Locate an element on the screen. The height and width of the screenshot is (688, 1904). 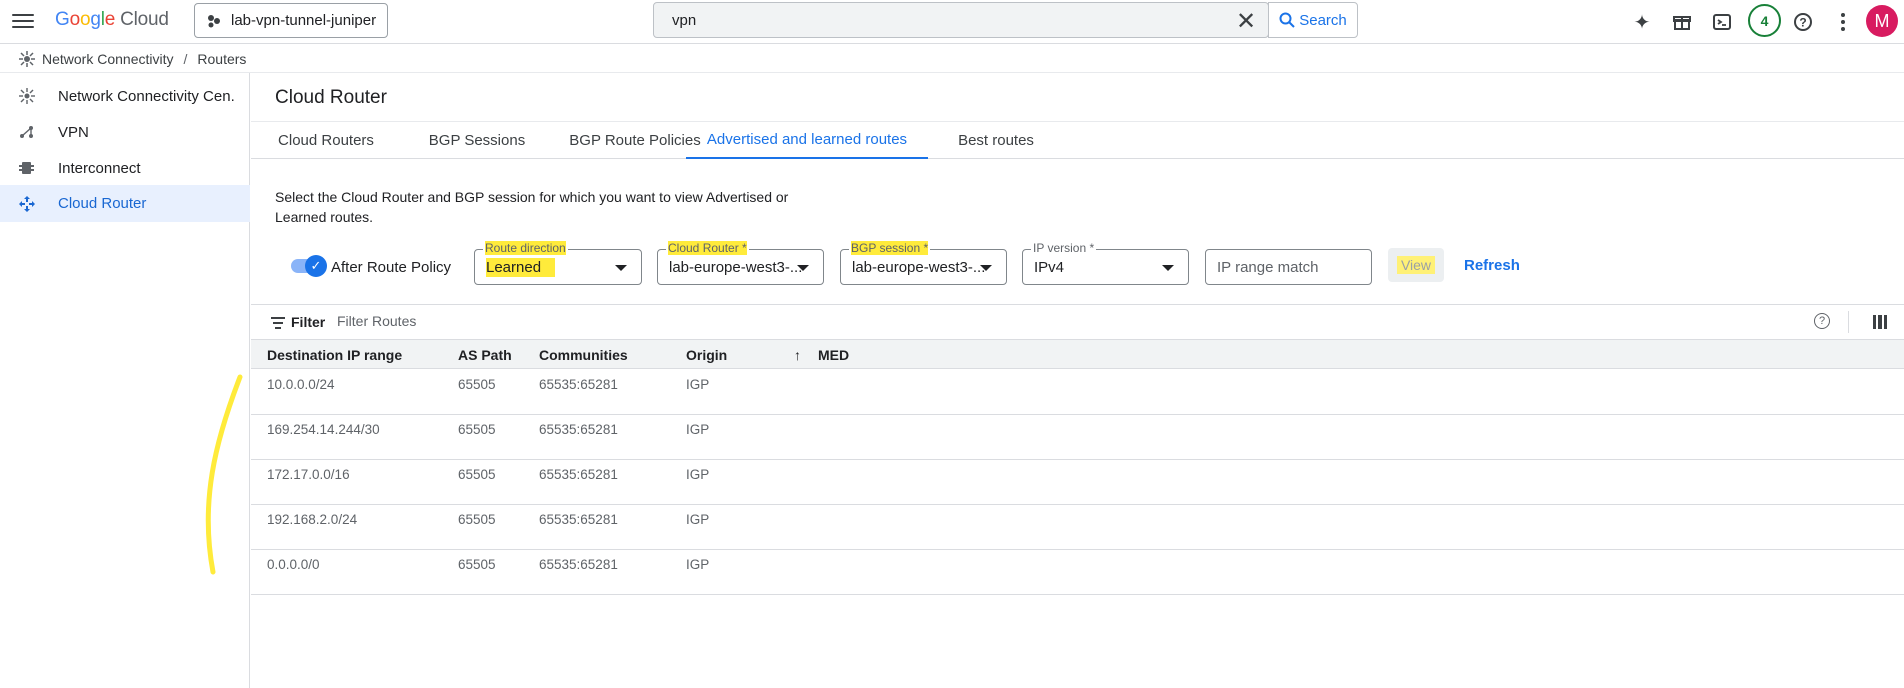
avatar: M is located at coordinates (1882, 21).